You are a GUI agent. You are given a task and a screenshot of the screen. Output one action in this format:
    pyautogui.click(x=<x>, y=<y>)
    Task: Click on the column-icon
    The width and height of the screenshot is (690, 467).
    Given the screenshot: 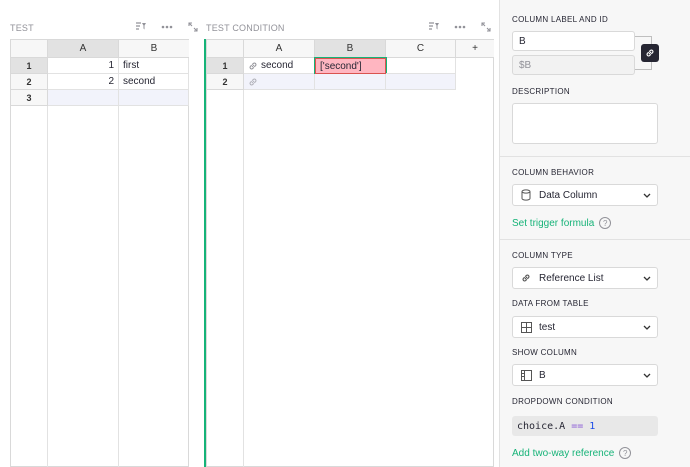 What is the action you would take?
    pyautogui.click(x=526, y=375)
    